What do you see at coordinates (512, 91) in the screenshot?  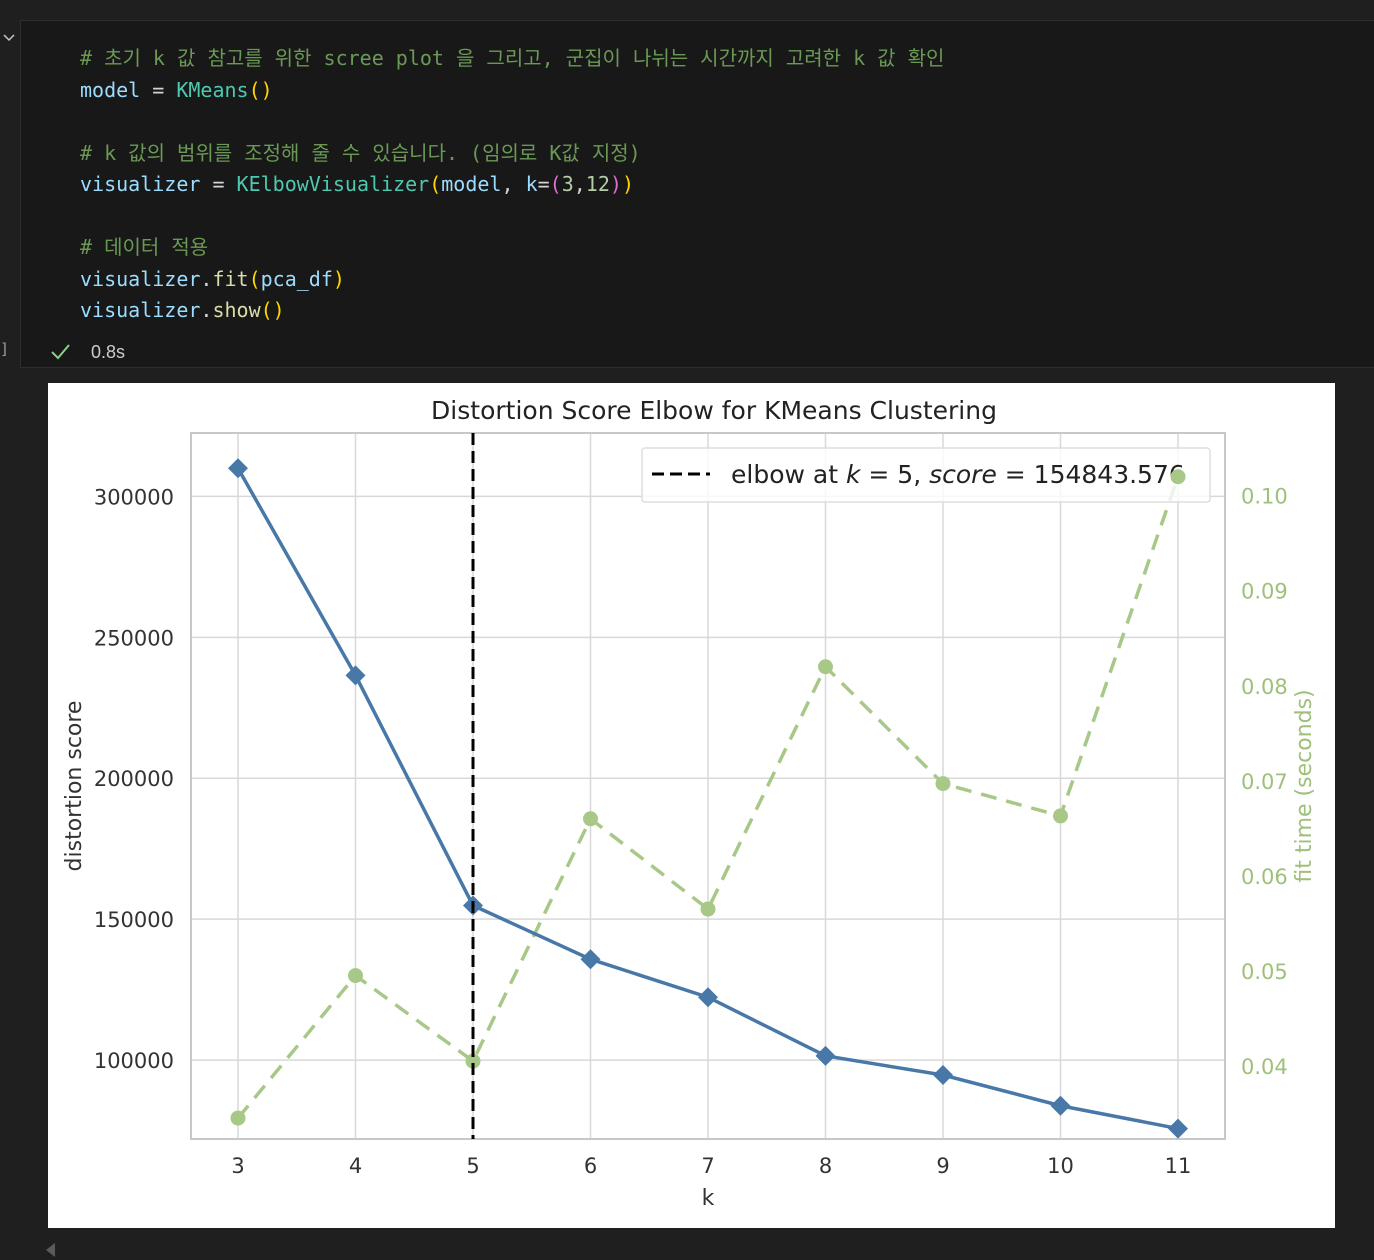 I see `code-line: model = KMeans()` at bounding box center [512, 91].